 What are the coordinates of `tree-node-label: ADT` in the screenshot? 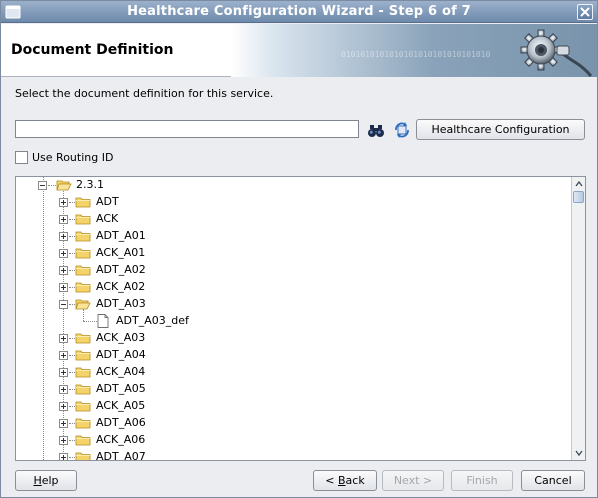 It's located at (107, 201).